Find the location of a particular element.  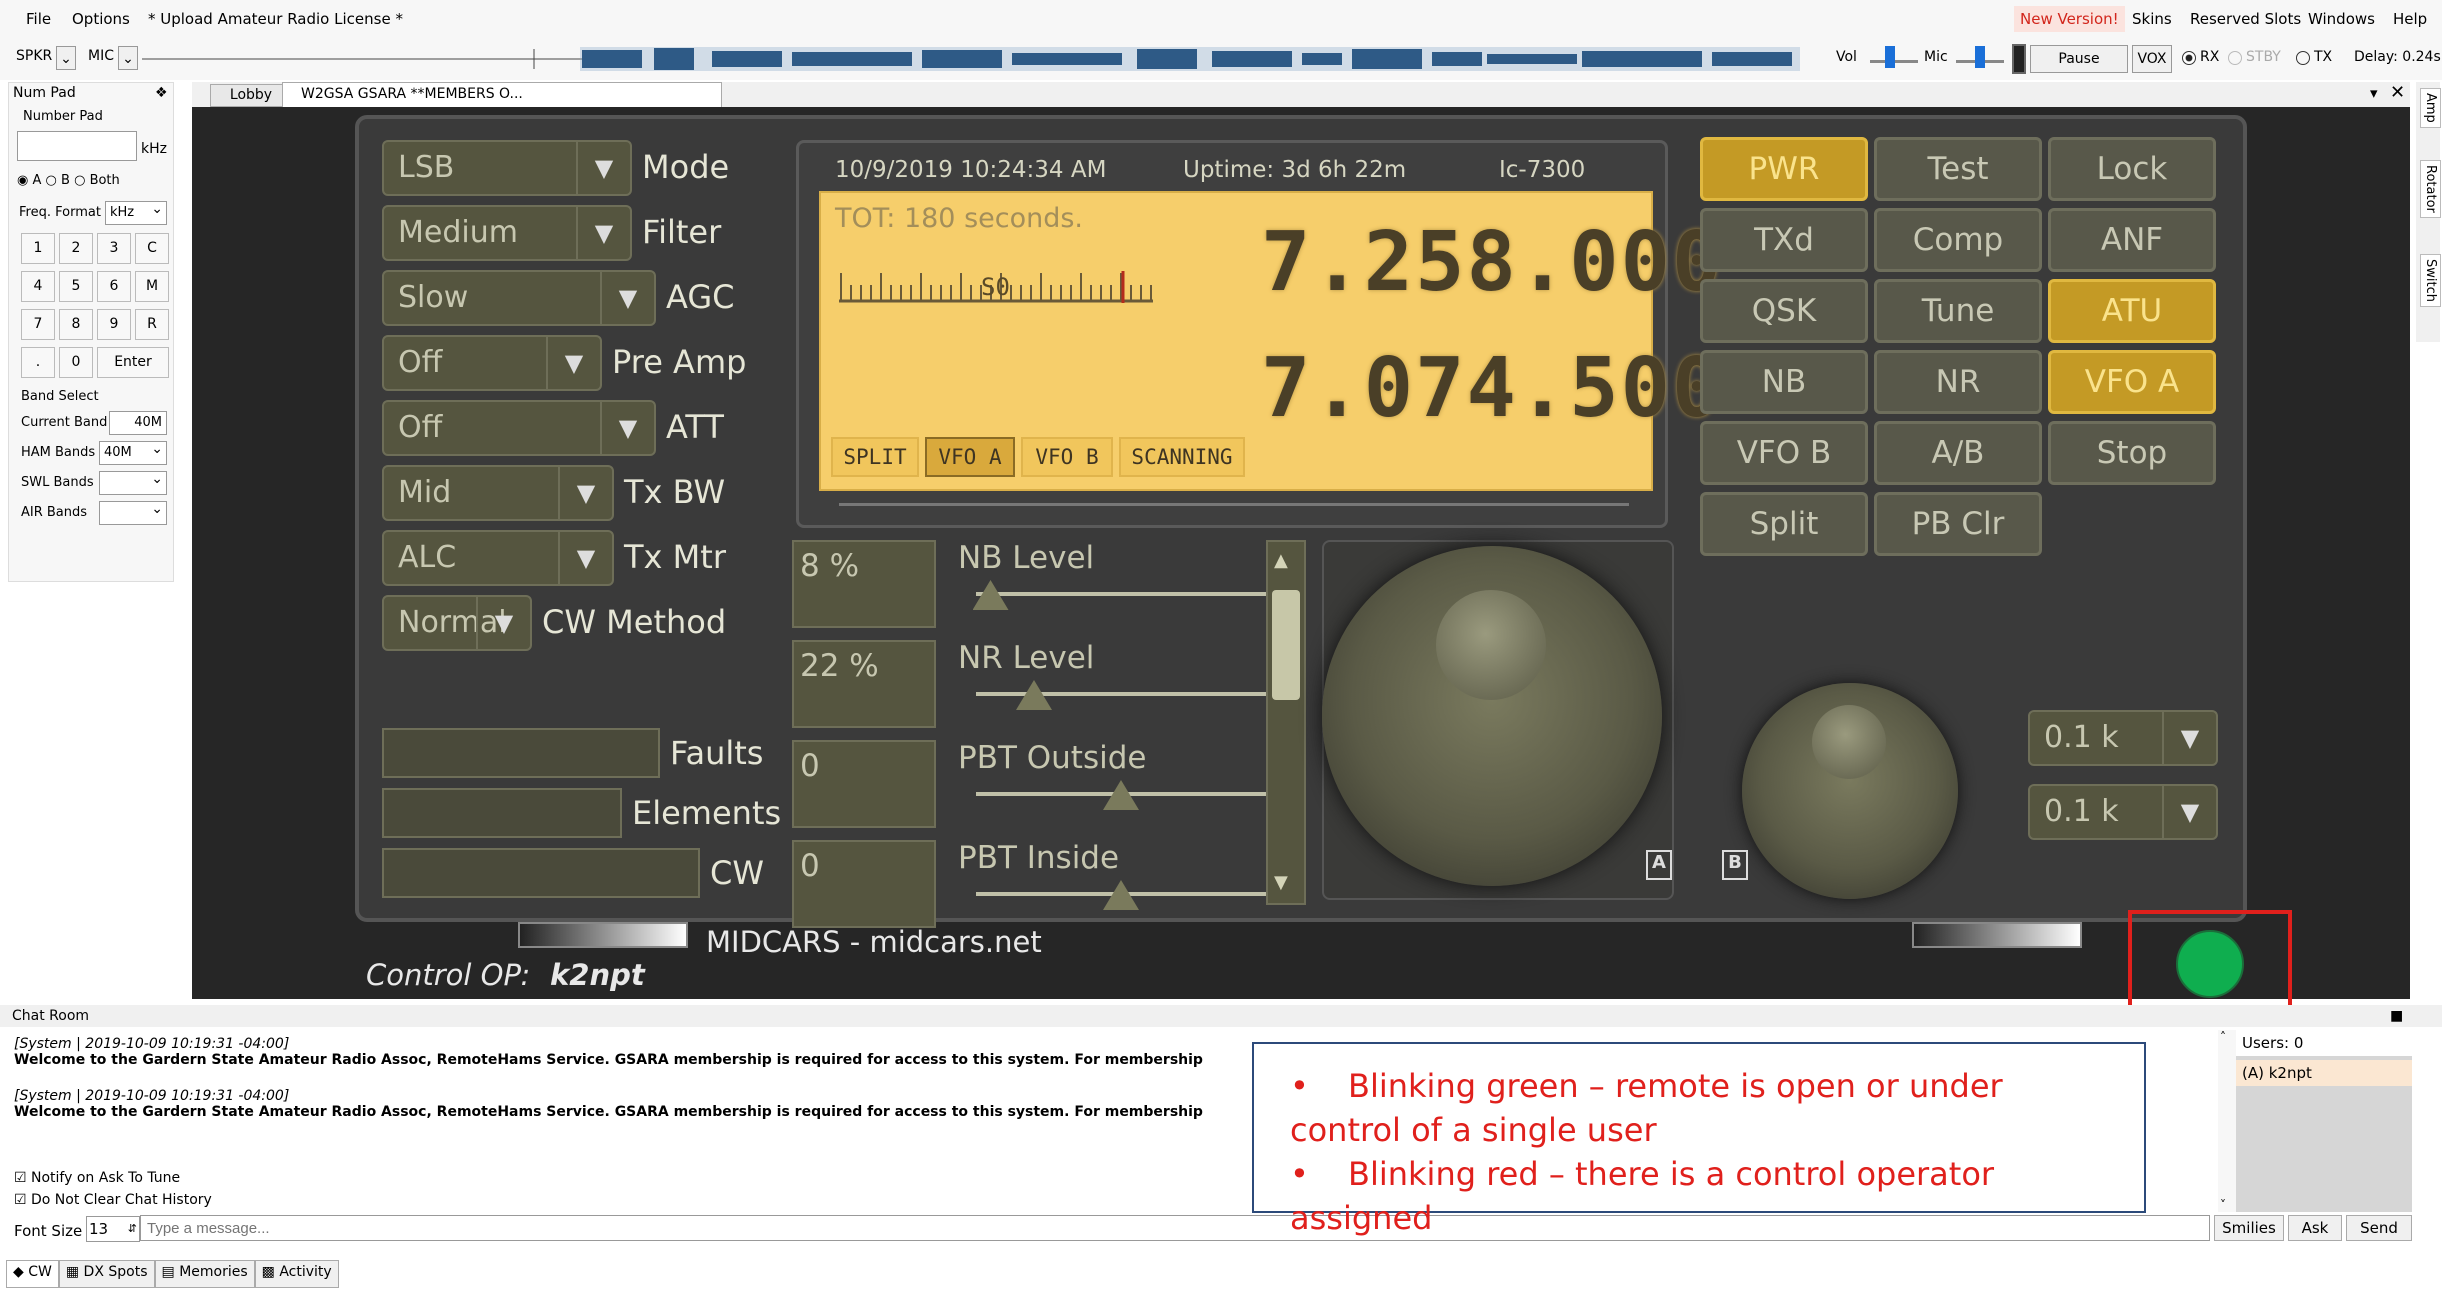

combo-cw-method: Normal ▼ is located at coordinates (457, 623).